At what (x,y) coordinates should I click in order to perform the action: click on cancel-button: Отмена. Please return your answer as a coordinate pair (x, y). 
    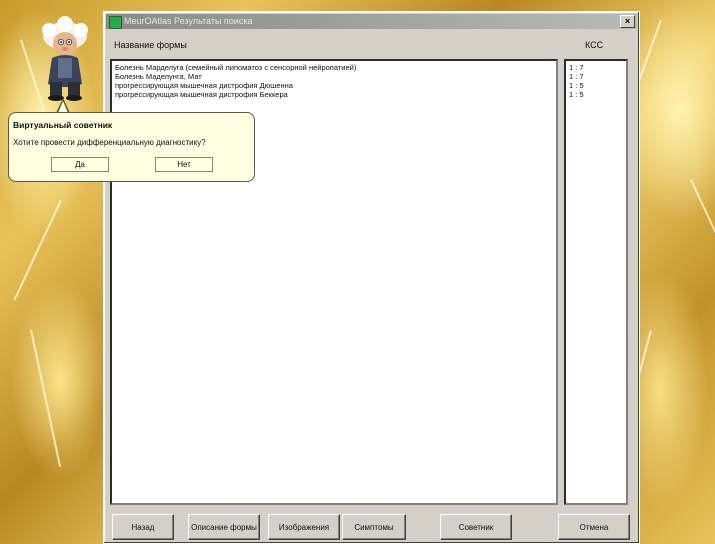
    Looking at the image, I should click on (594, 527).